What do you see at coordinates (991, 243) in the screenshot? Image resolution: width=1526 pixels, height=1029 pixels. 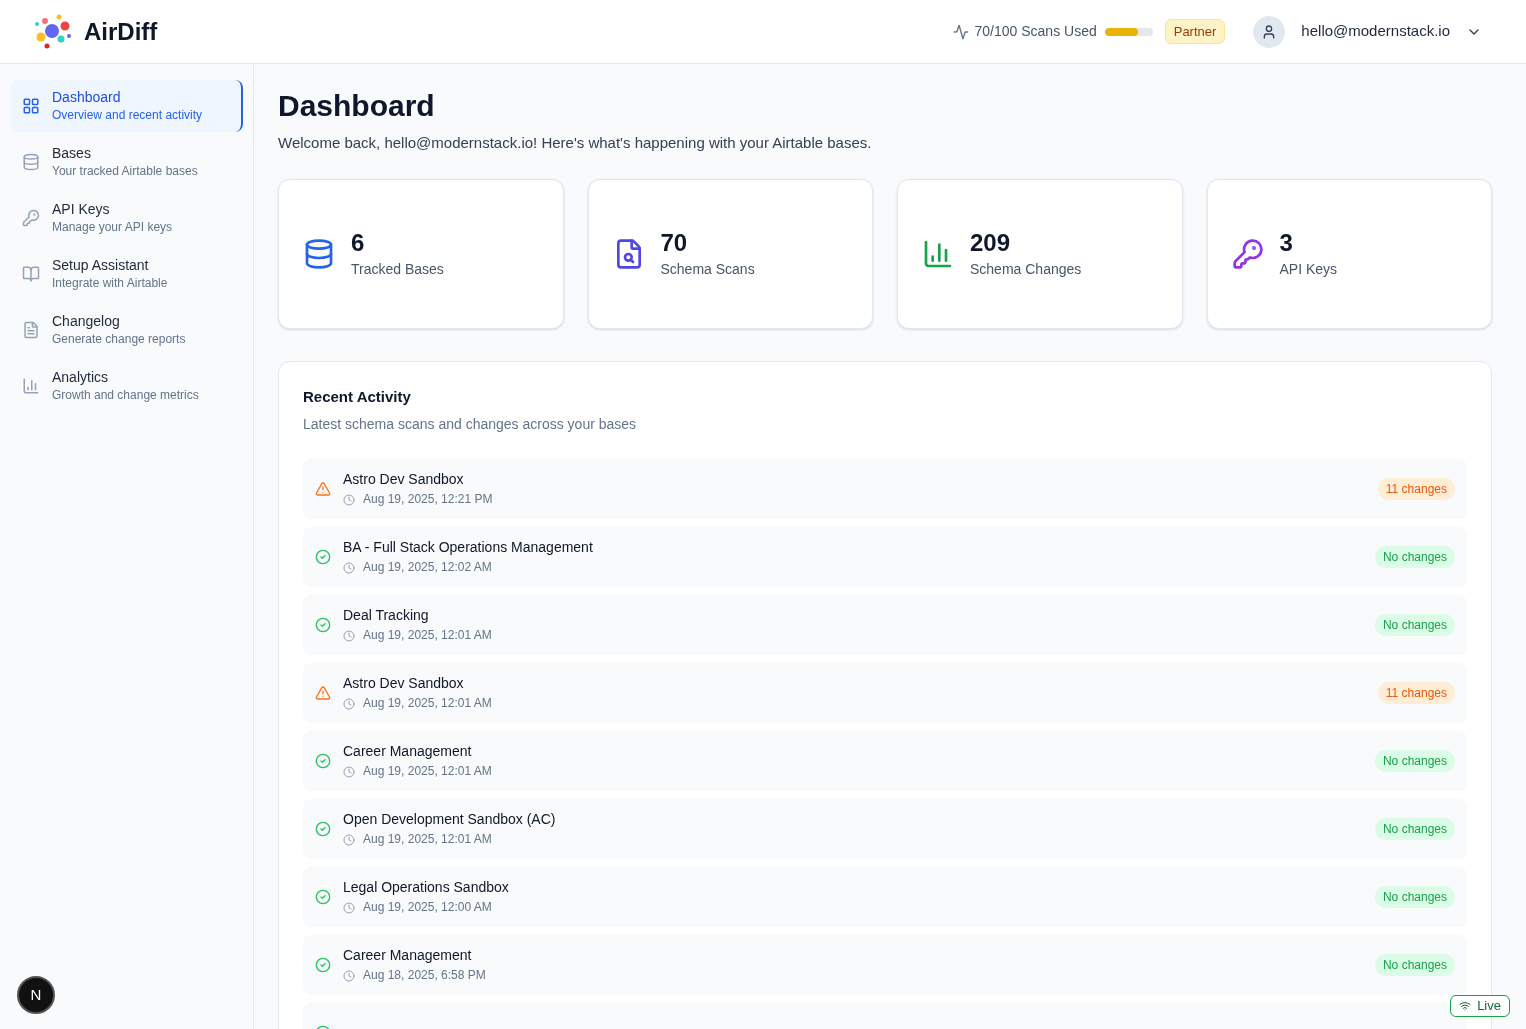 I see `stat-value: 209` at bounding box center [991, 243].